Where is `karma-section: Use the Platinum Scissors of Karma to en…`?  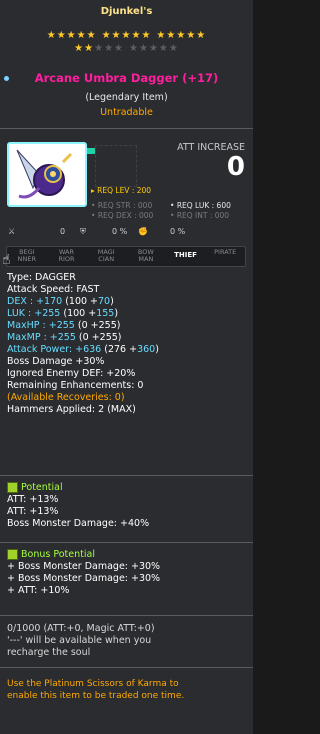 karma-section: Use the Platinum Scissors of Karma to en… is located at coordinates (95, 690).